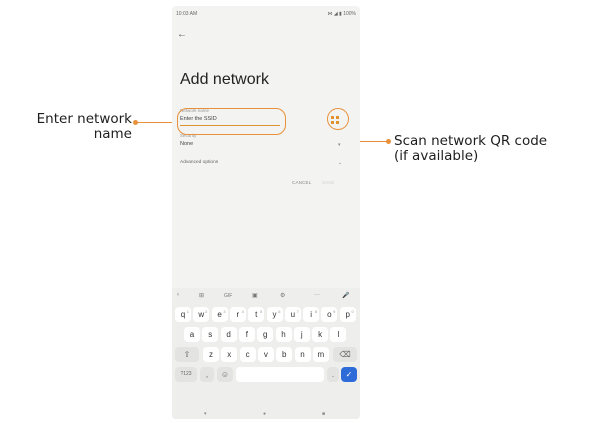 The height and width of the screenshot is (423, 605). I want to click on more-icon: ···, so click(317, 295).